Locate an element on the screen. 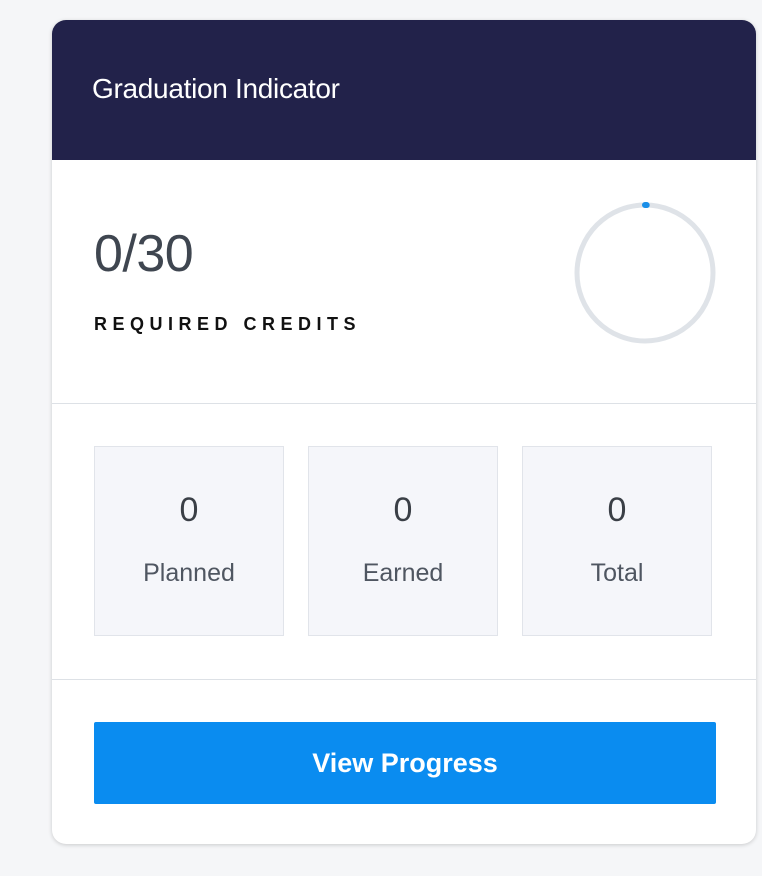 This screenshot has height=876, width=762. card-title: Graduation Indicator is located at coordinates (216, 88).